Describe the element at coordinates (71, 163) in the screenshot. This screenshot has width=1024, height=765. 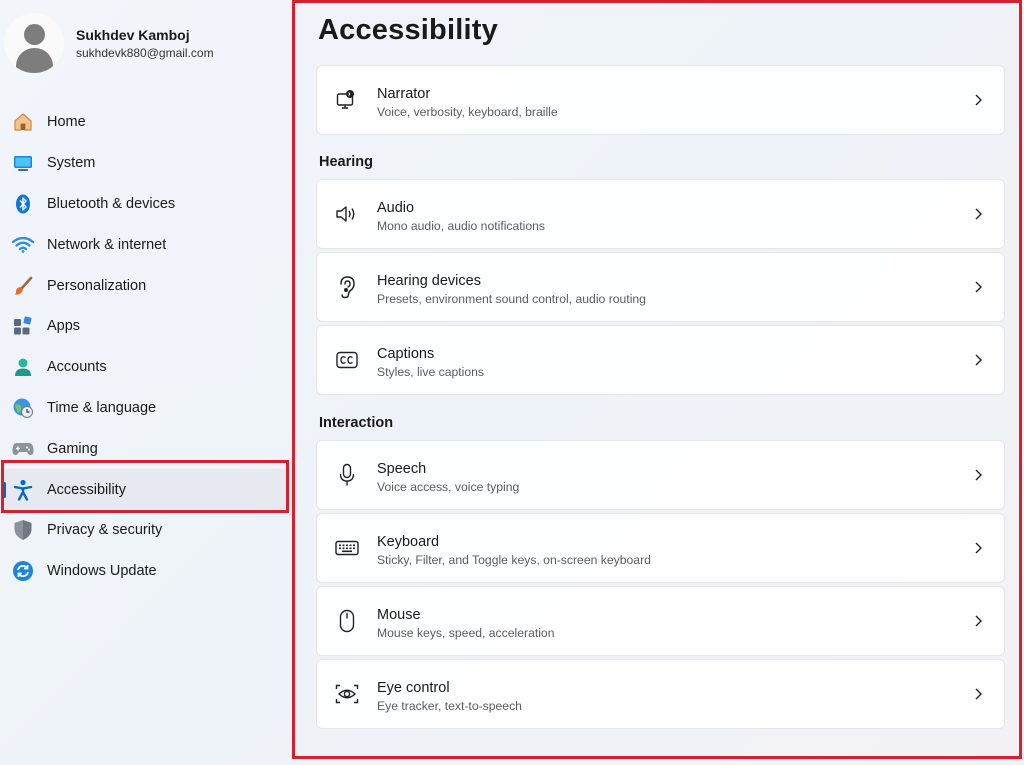
I see `sidebar-item-label: System` at that location.